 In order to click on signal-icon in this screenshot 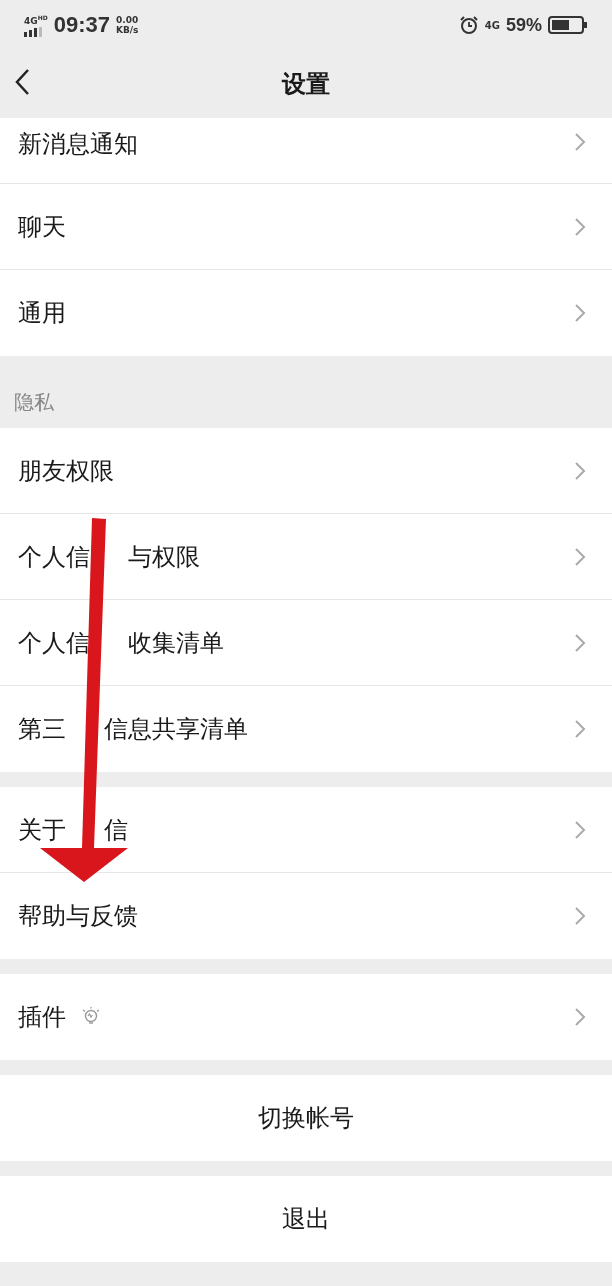, I will do `click(34, 32)`.